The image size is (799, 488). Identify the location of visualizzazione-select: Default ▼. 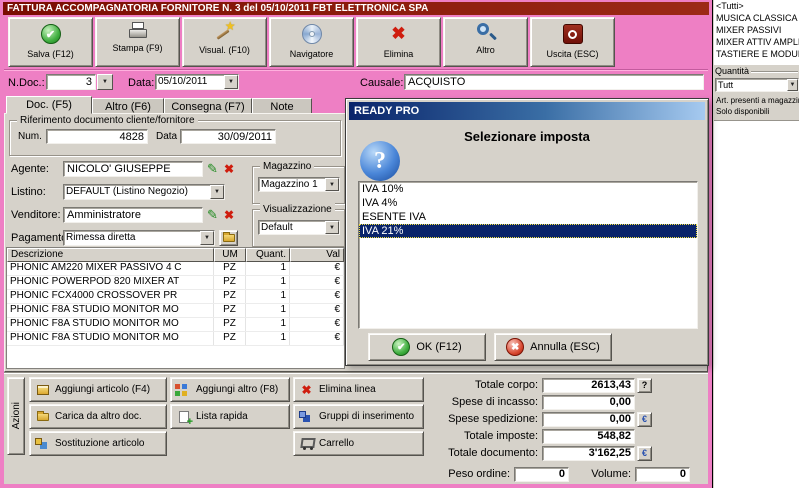
(299, 227).